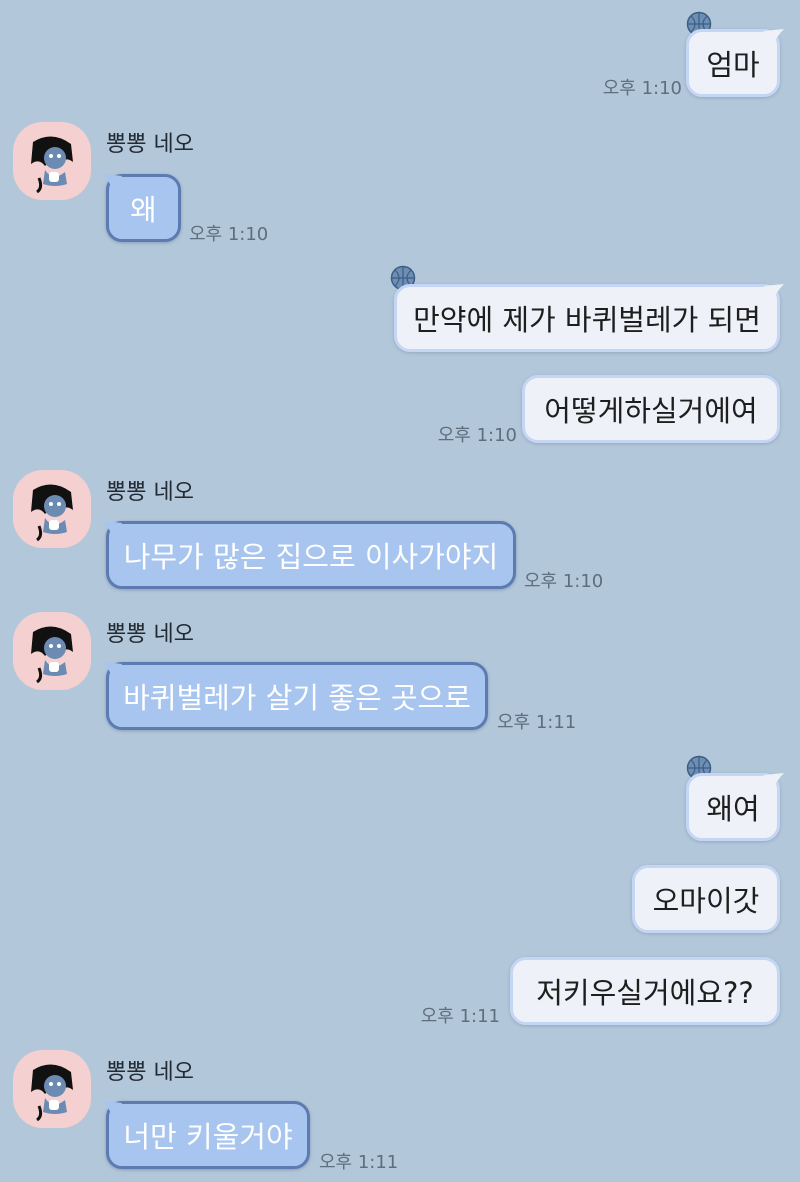 The height and width of the screenshot is (1182, 800). I want to click on message-bubble: 오마이갓, so click(706, 899).